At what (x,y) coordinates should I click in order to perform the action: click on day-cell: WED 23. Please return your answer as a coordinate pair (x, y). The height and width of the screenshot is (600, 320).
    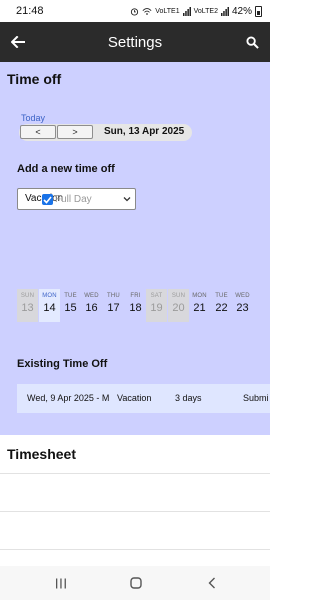
    Looking at the image, I should click on (242, 305).